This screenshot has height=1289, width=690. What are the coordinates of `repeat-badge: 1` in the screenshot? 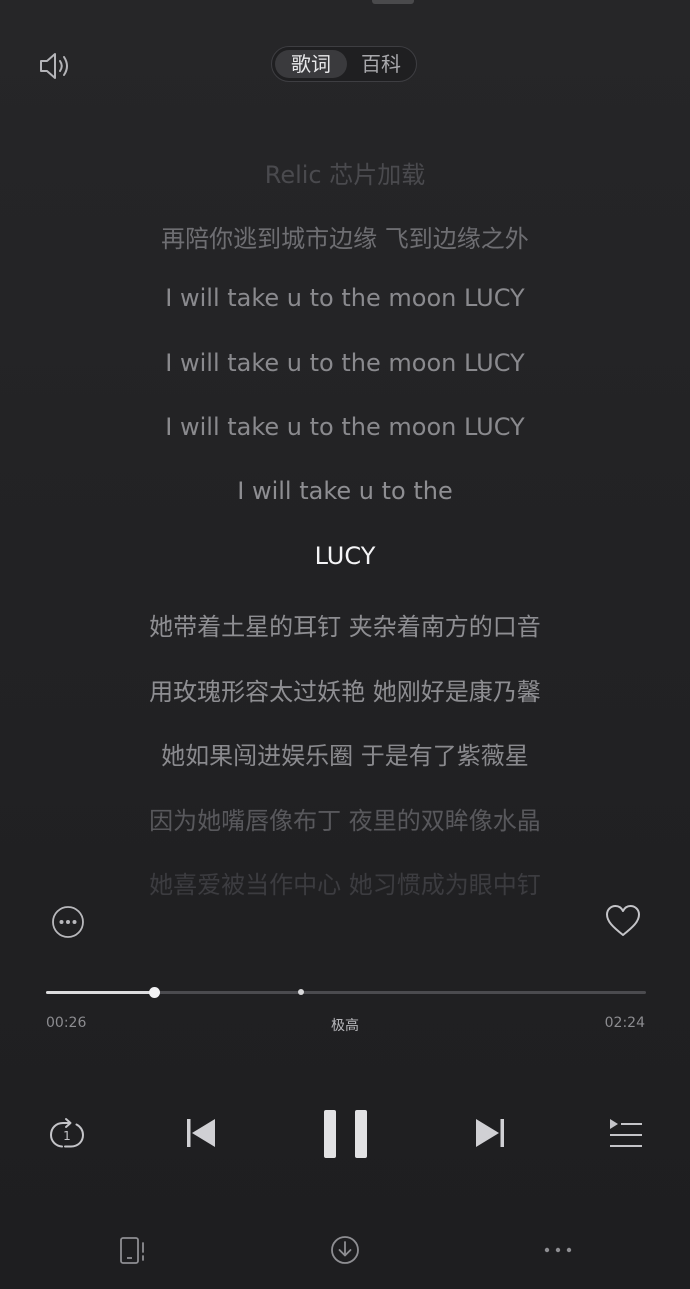 It's located at (67, 1136).